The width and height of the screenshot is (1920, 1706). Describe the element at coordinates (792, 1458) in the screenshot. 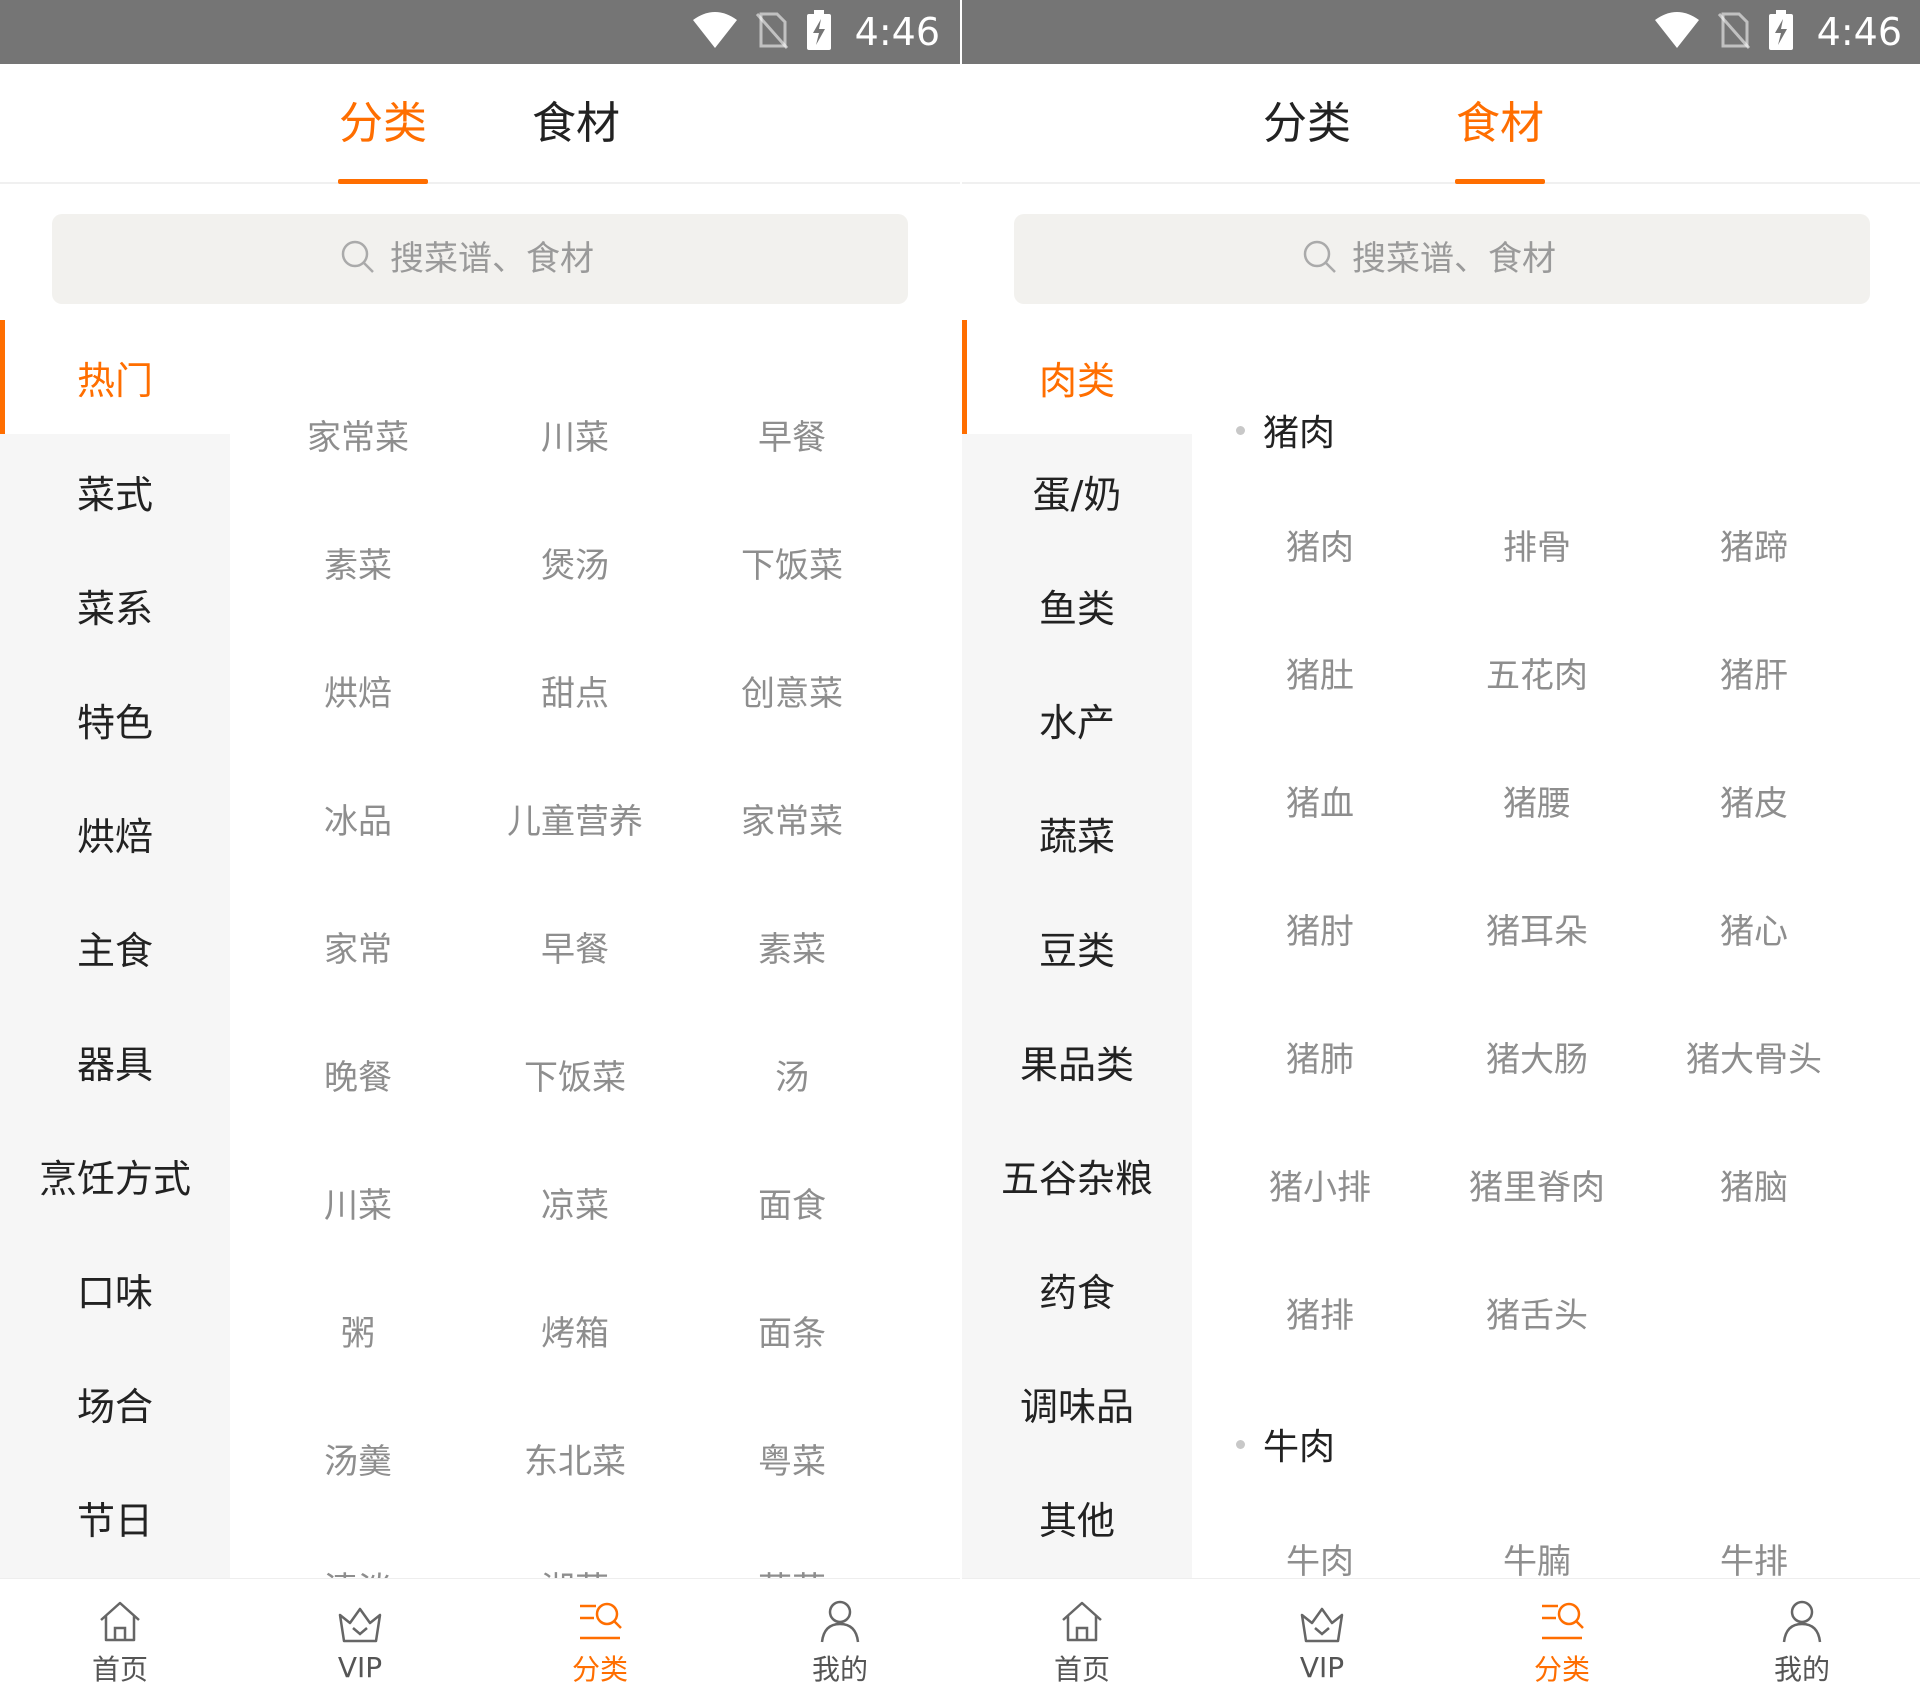

I see `grid-item: 粤菜` at that location.